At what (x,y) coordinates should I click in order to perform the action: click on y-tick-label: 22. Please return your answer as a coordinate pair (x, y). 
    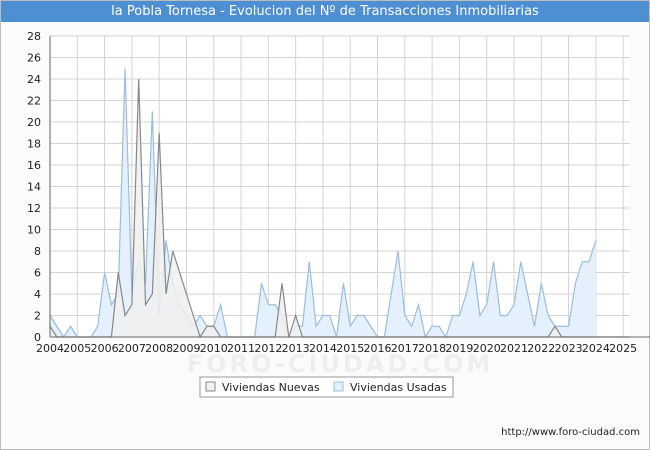
    Looking at the image, I should click on (34, 101).